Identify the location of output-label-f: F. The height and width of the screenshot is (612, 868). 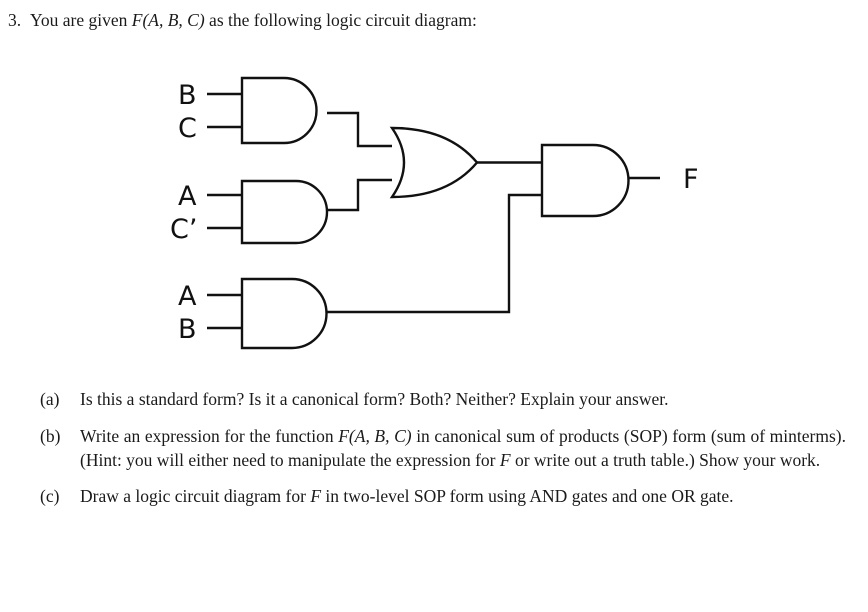
(691, 179).